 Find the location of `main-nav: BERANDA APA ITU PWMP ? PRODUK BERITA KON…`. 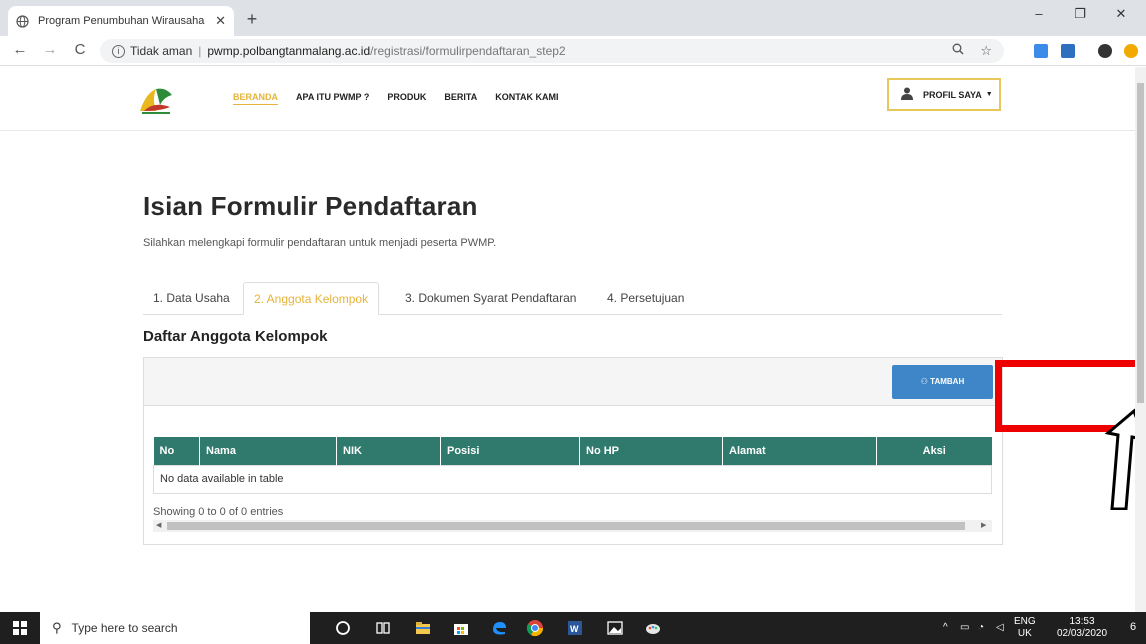

main-nav: BERANDA APA ITU PWMP ? PRODUK BERITA KON… is located at coordinates (396, 98).